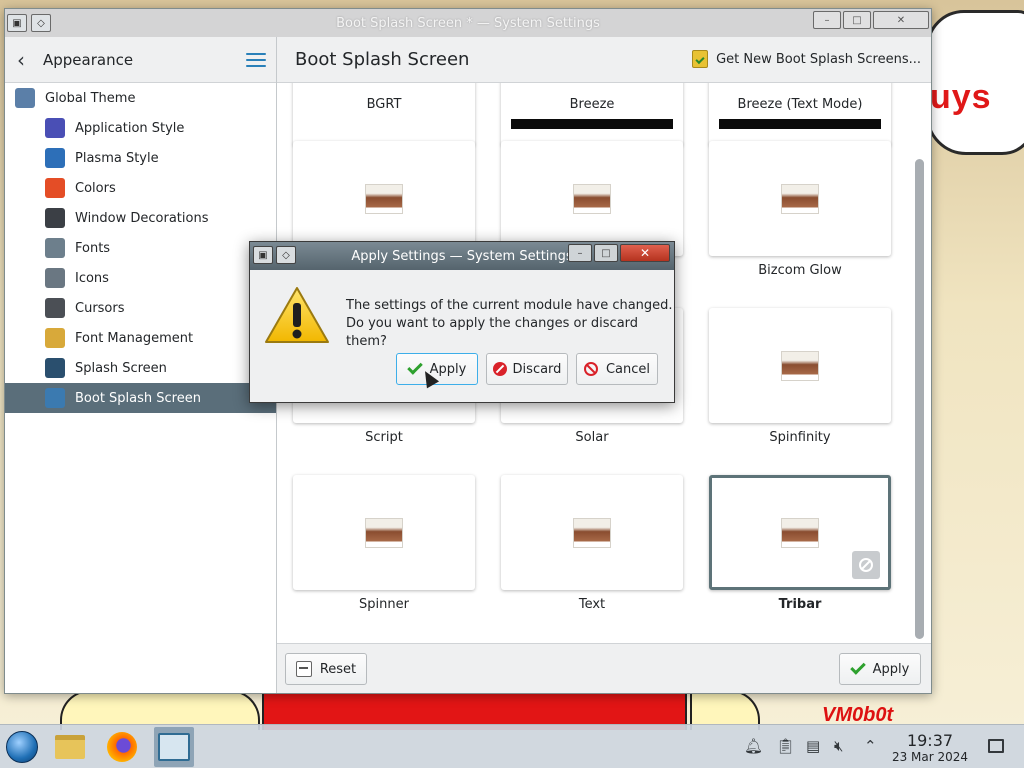 This screenshot has height=768, width=1024. I want to click on theme-label: Bizcom Glow, so click(800, 270).